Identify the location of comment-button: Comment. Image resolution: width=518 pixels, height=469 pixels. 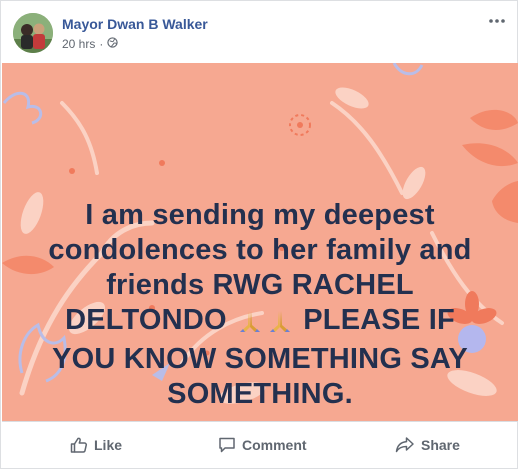
(262, 445).